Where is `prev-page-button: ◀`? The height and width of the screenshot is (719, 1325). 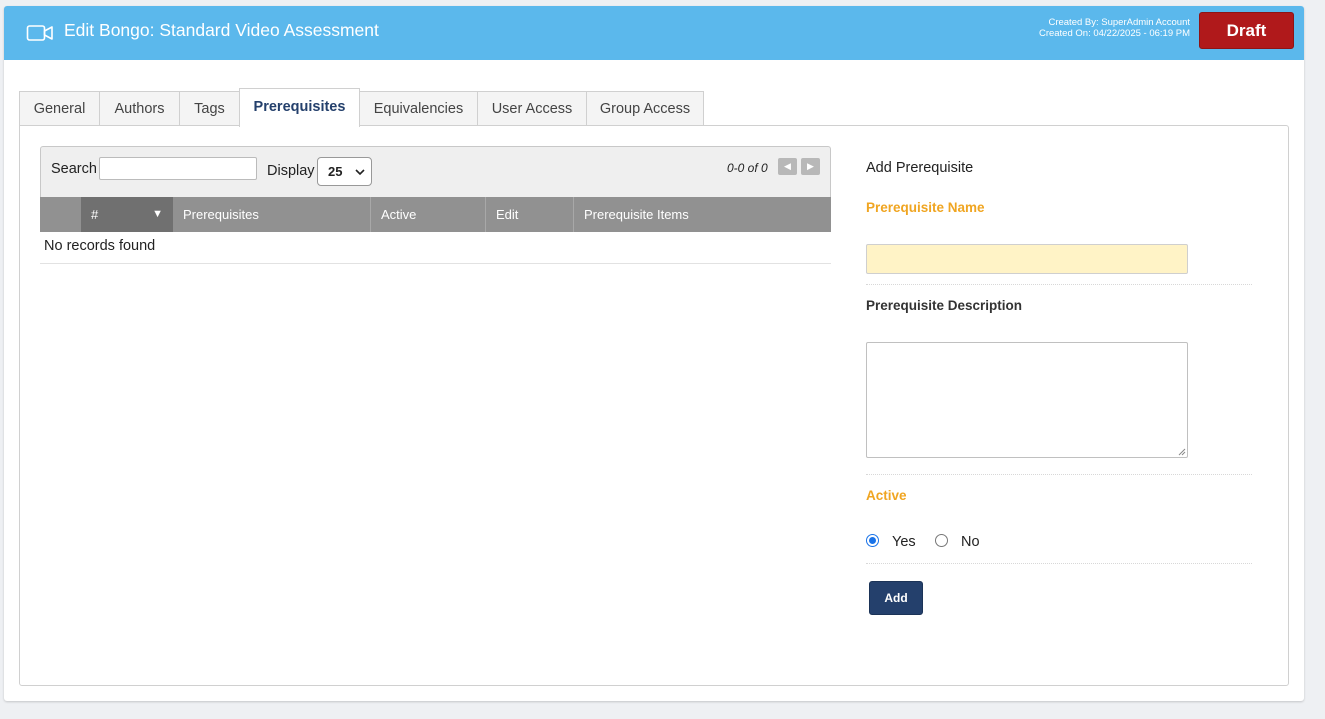
prev-page-button: ◀ is located at coordinates (787, 166).